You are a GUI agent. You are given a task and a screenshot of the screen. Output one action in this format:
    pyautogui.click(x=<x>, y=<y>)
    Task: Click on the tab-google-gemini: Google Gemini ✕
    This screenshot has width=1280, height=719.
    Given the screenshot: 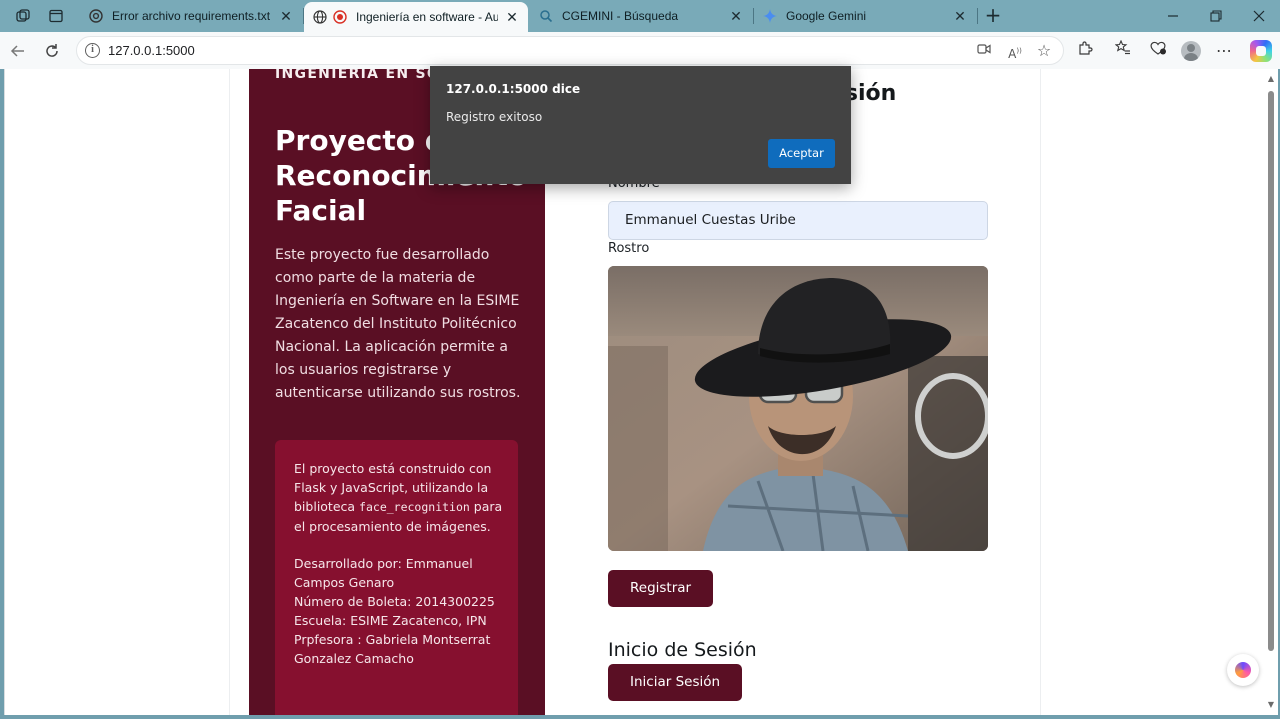 What is the action you would take?
    pyautogui.click(x=865, y=16)
    